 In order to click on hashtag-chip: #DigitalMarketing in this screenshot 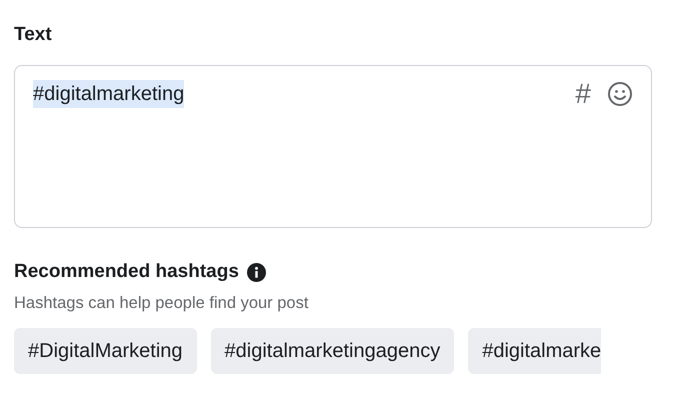, I will do `click(105, 351)`.